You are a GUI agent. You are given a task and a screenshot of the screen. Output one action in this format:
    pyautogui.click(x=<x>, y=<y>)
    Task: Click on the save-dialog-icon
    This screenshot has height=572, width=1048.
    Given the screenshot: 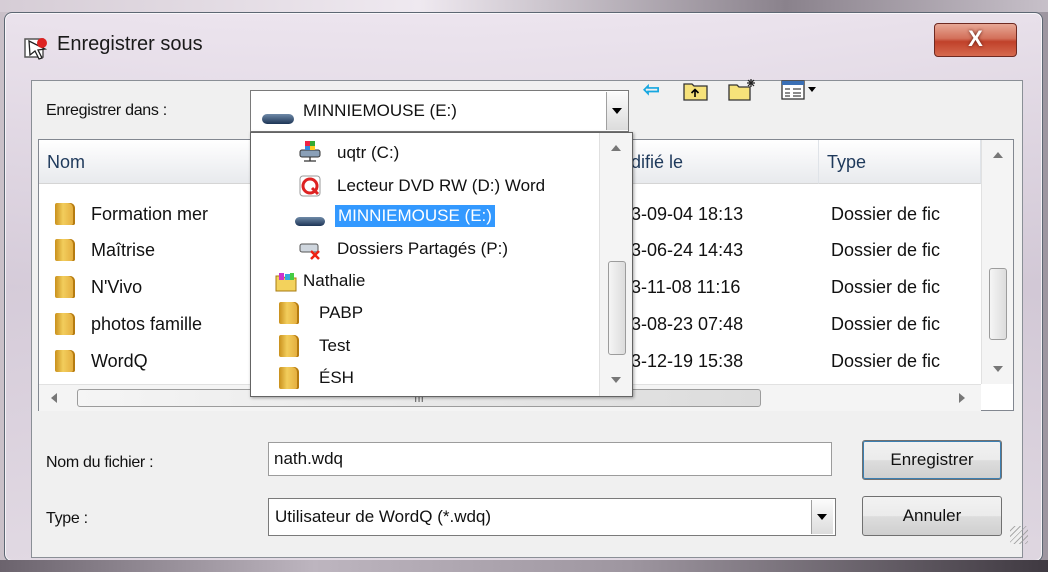 What is the action you would take?
    pyautogui.click(x=36, y=49)
    